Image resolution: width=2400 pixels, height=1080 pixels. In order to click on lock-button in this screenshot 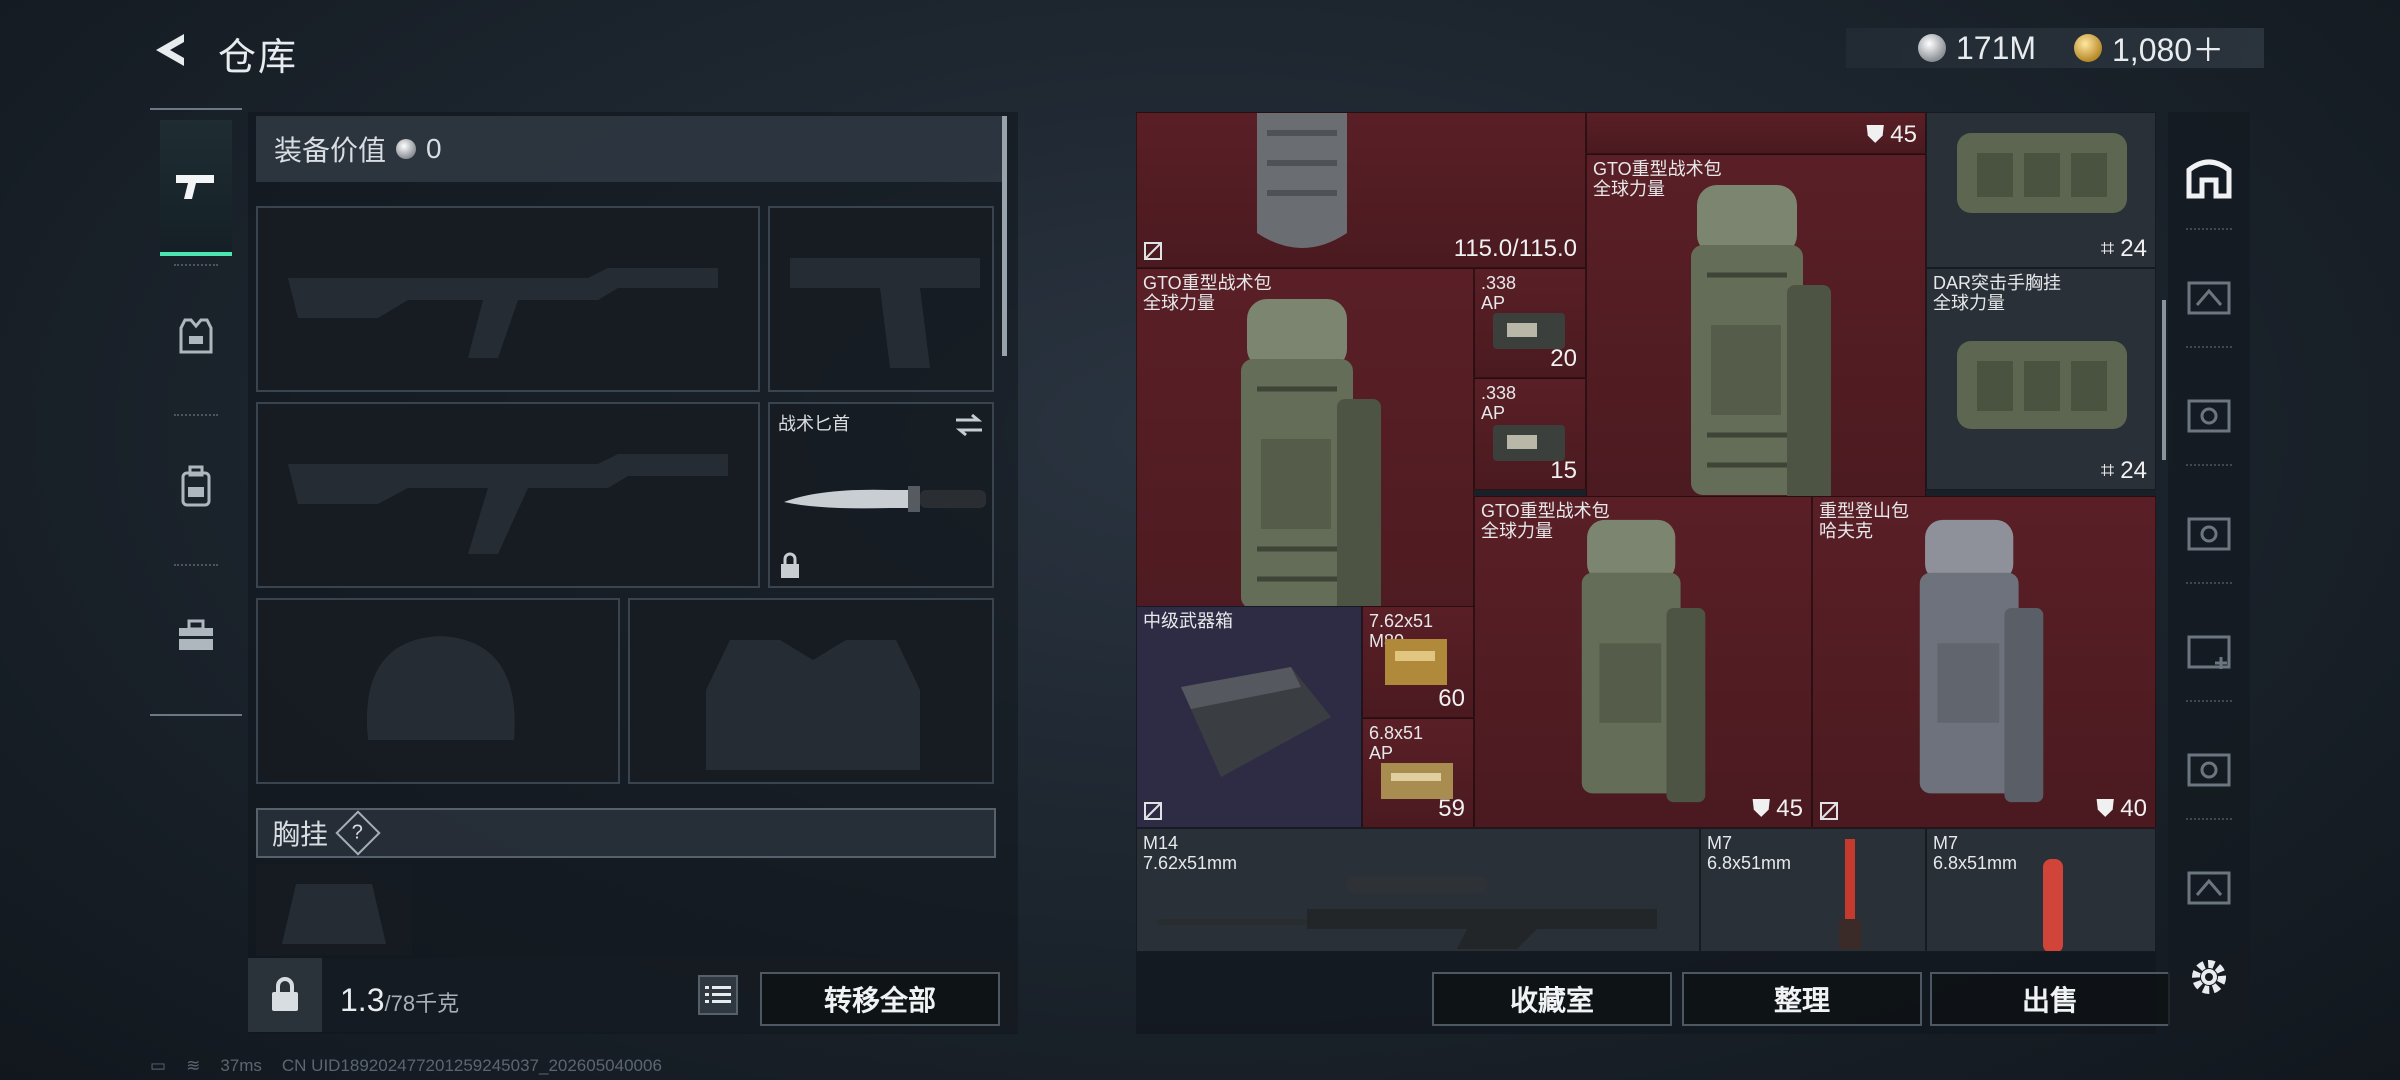, I will do `click(285, 995)`.